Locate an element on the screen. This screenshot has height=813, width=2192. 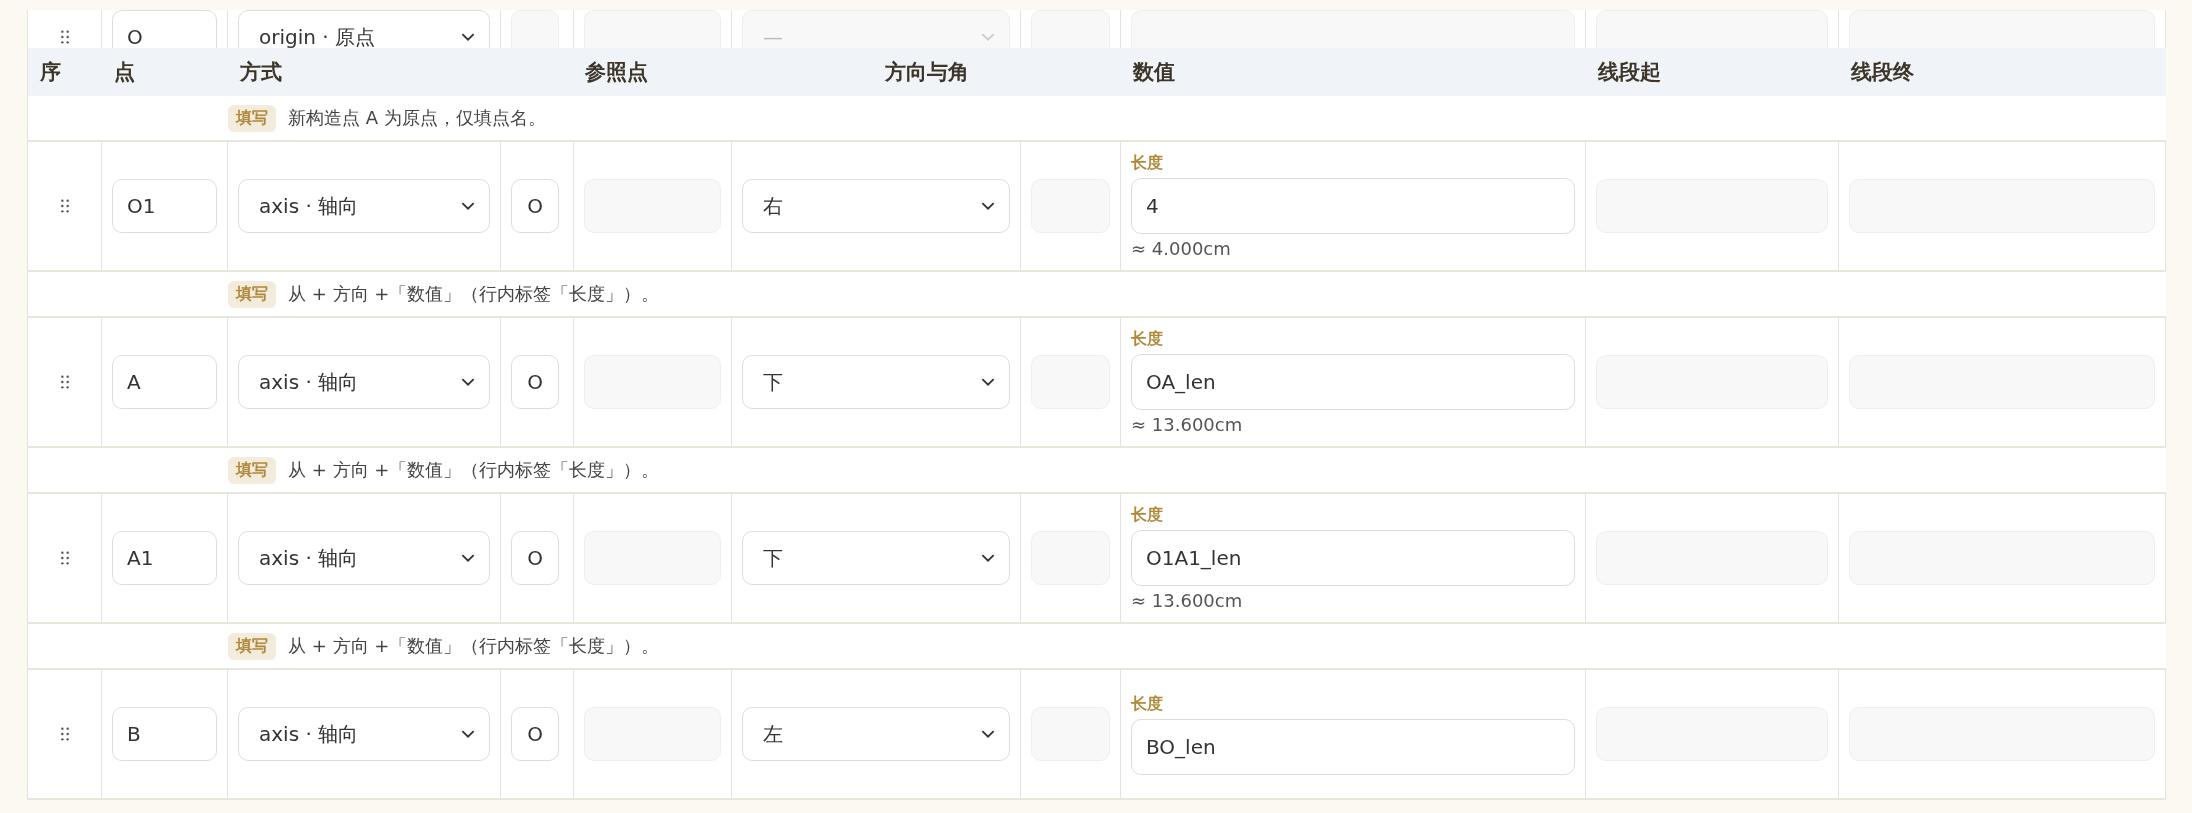
point-name-field: O is located at coordinates (164, 29).